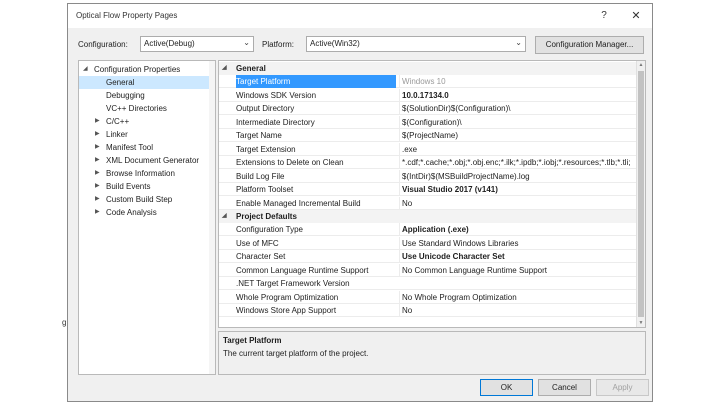 The height and width of the screenshot is (405, 720). I want to click on section-header: ◢ General, so click(432, 68).